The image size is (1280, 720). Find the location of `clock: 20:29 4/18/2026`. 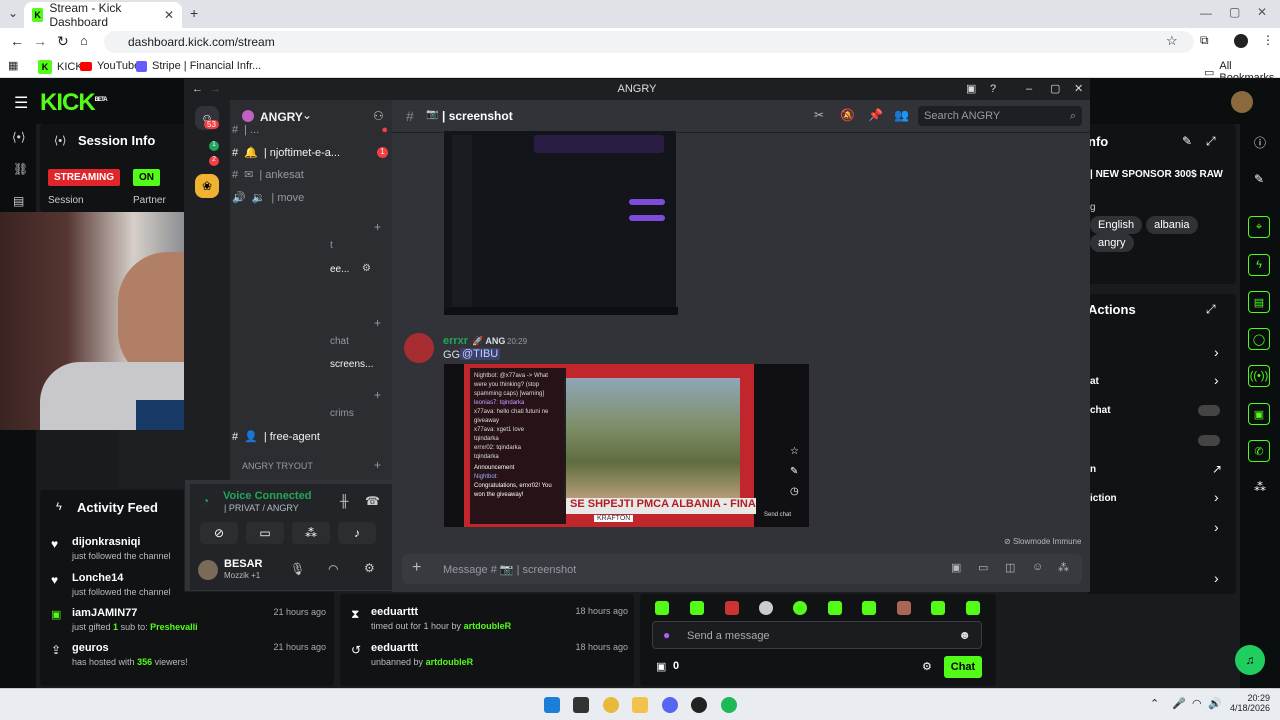

clock: 20:29 4/18/2026 is located at coordinates (1250, 703).